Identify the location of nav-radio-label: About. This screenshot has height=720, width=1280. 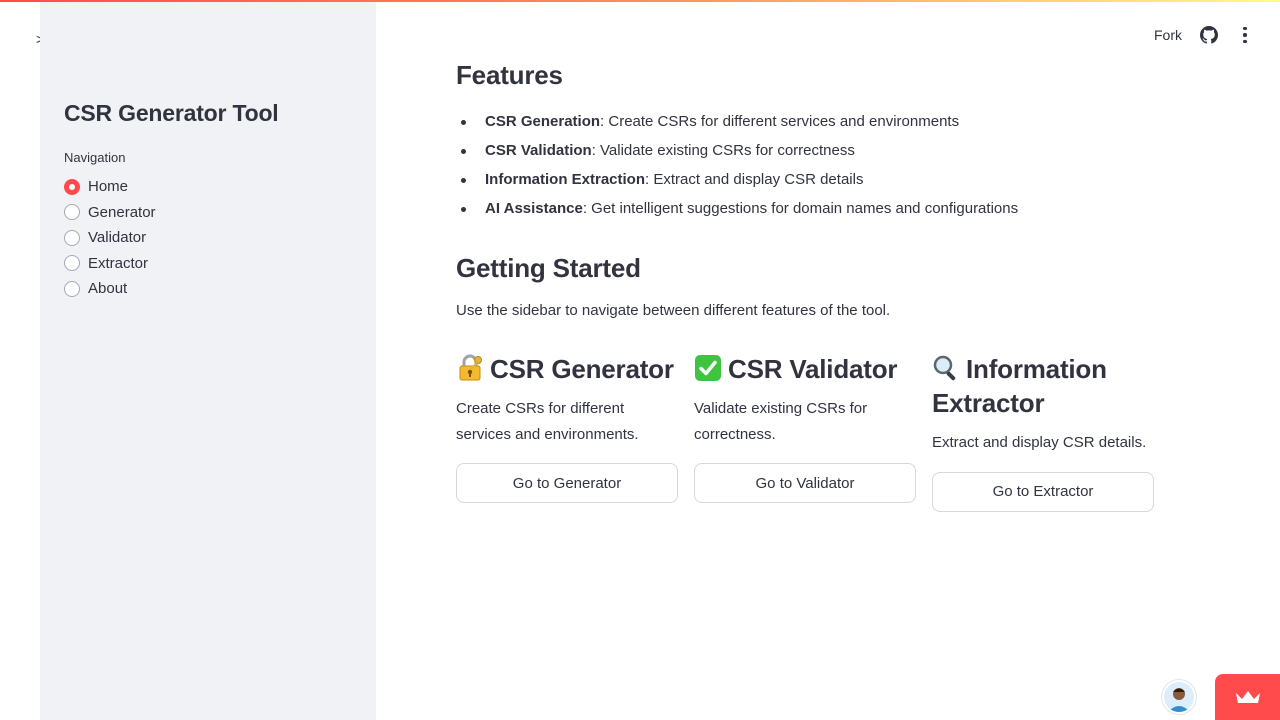
(108, 289).